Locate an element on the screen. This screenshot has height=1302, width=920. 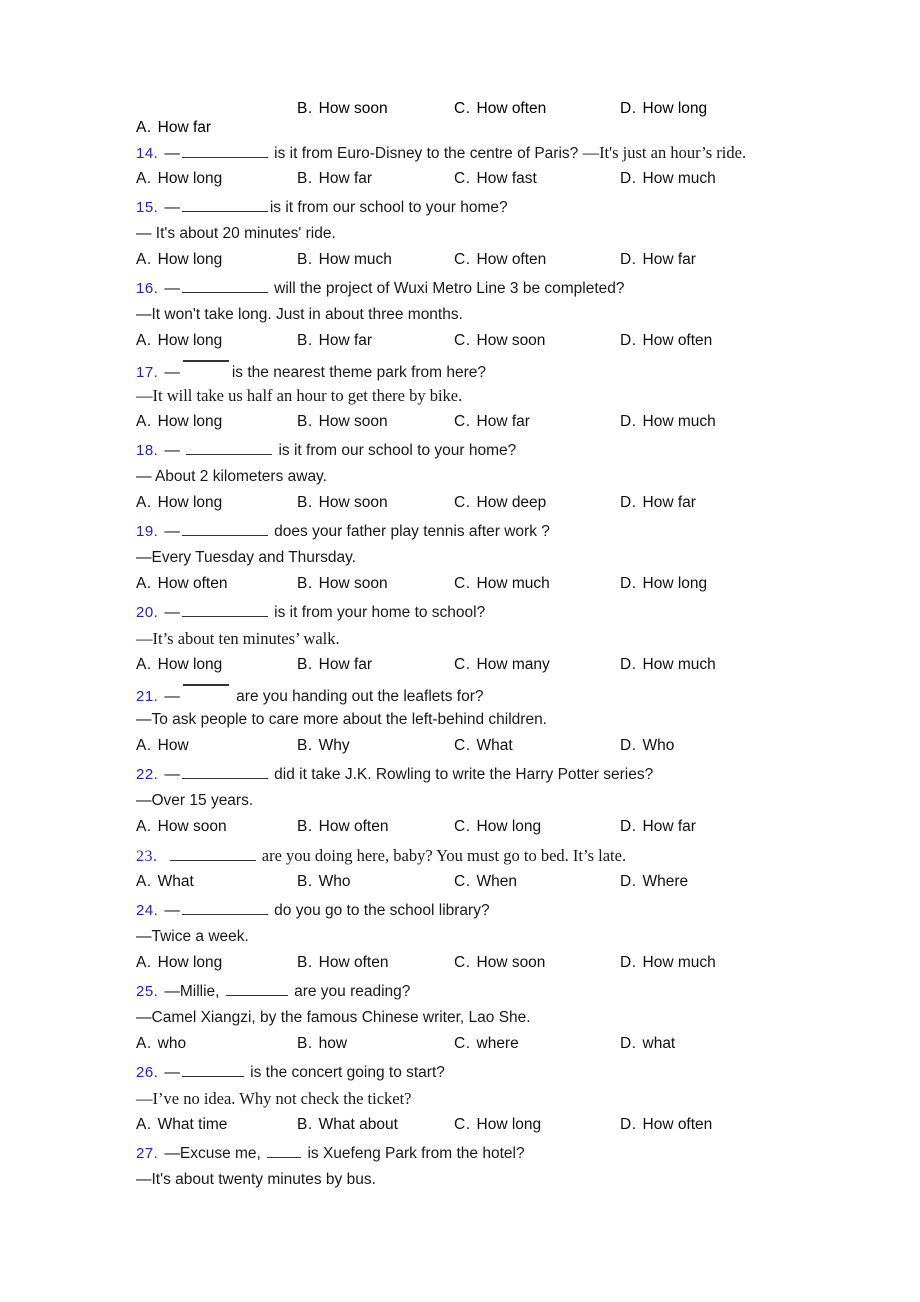
option-text: What about is located at coordinates (358, 1124).